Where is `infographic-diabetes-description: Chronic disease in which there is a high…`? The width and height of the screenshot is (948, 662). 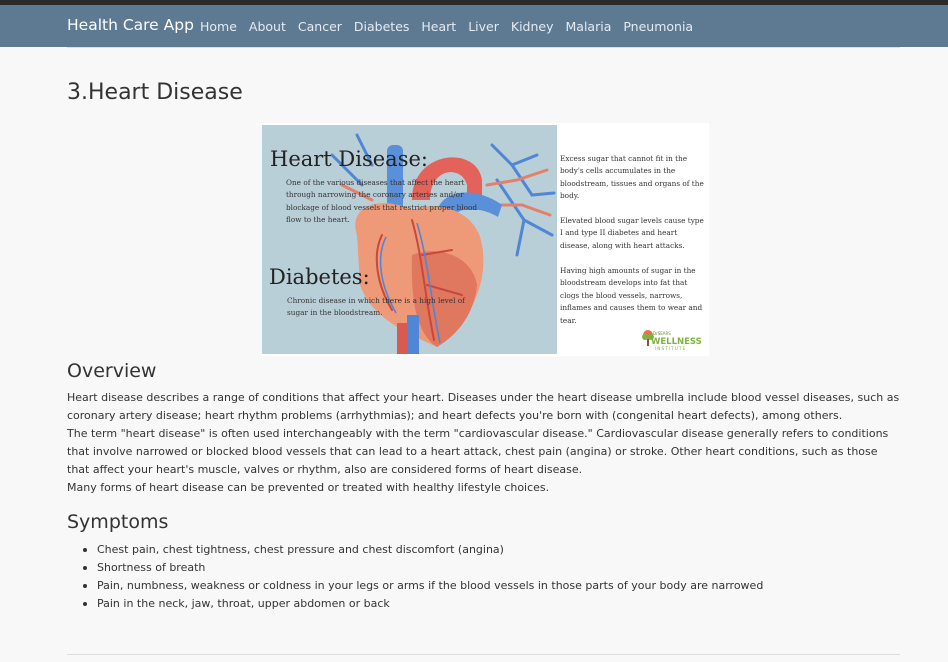
infographic-diabetes-description: Chronic disease in which there is a high… is located at coordinates (376, 307).